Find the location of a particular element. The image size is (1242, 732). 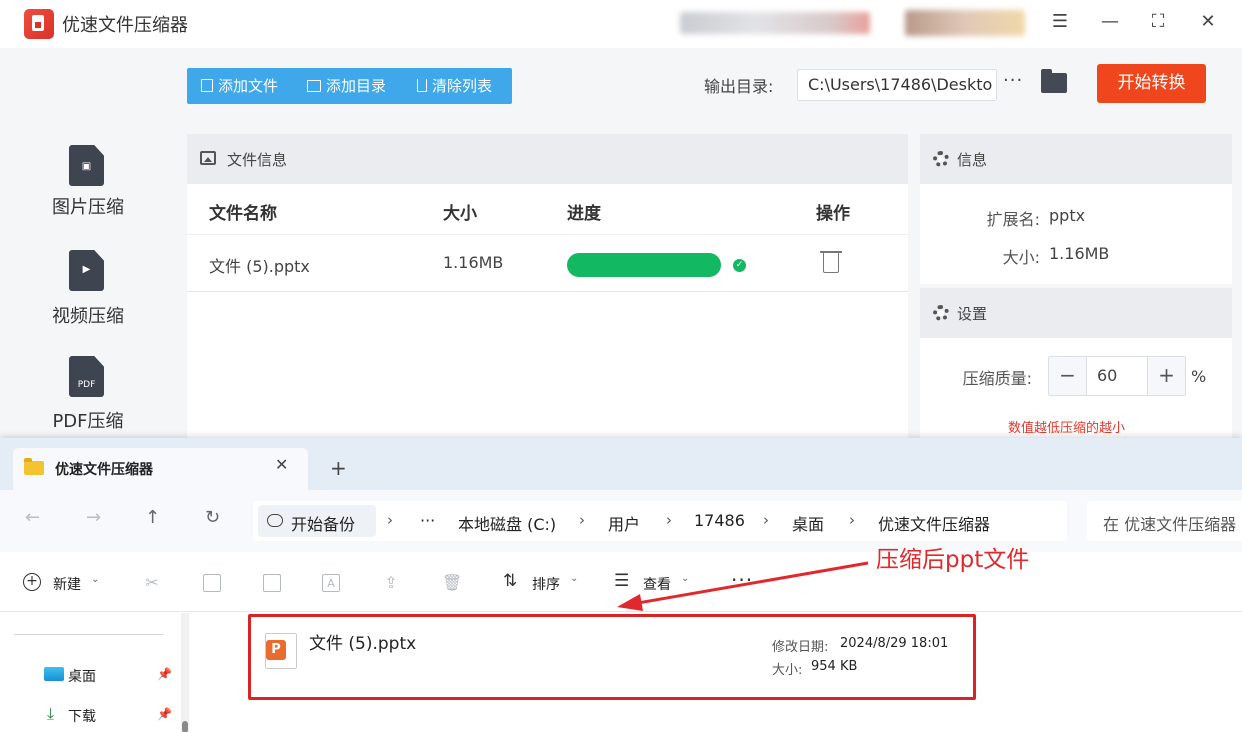

sidebar-item-label: 图片压缩 is located at coordinates (88, 207).